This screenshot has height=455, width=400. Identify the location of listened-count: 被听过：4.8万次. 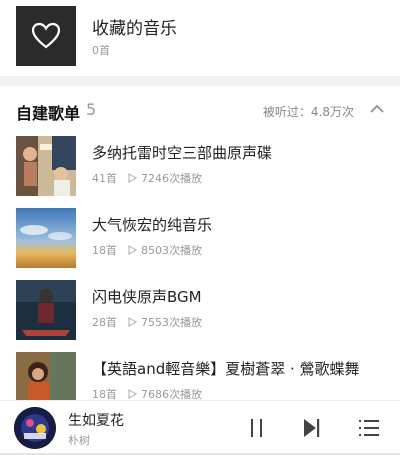
(308, 112).